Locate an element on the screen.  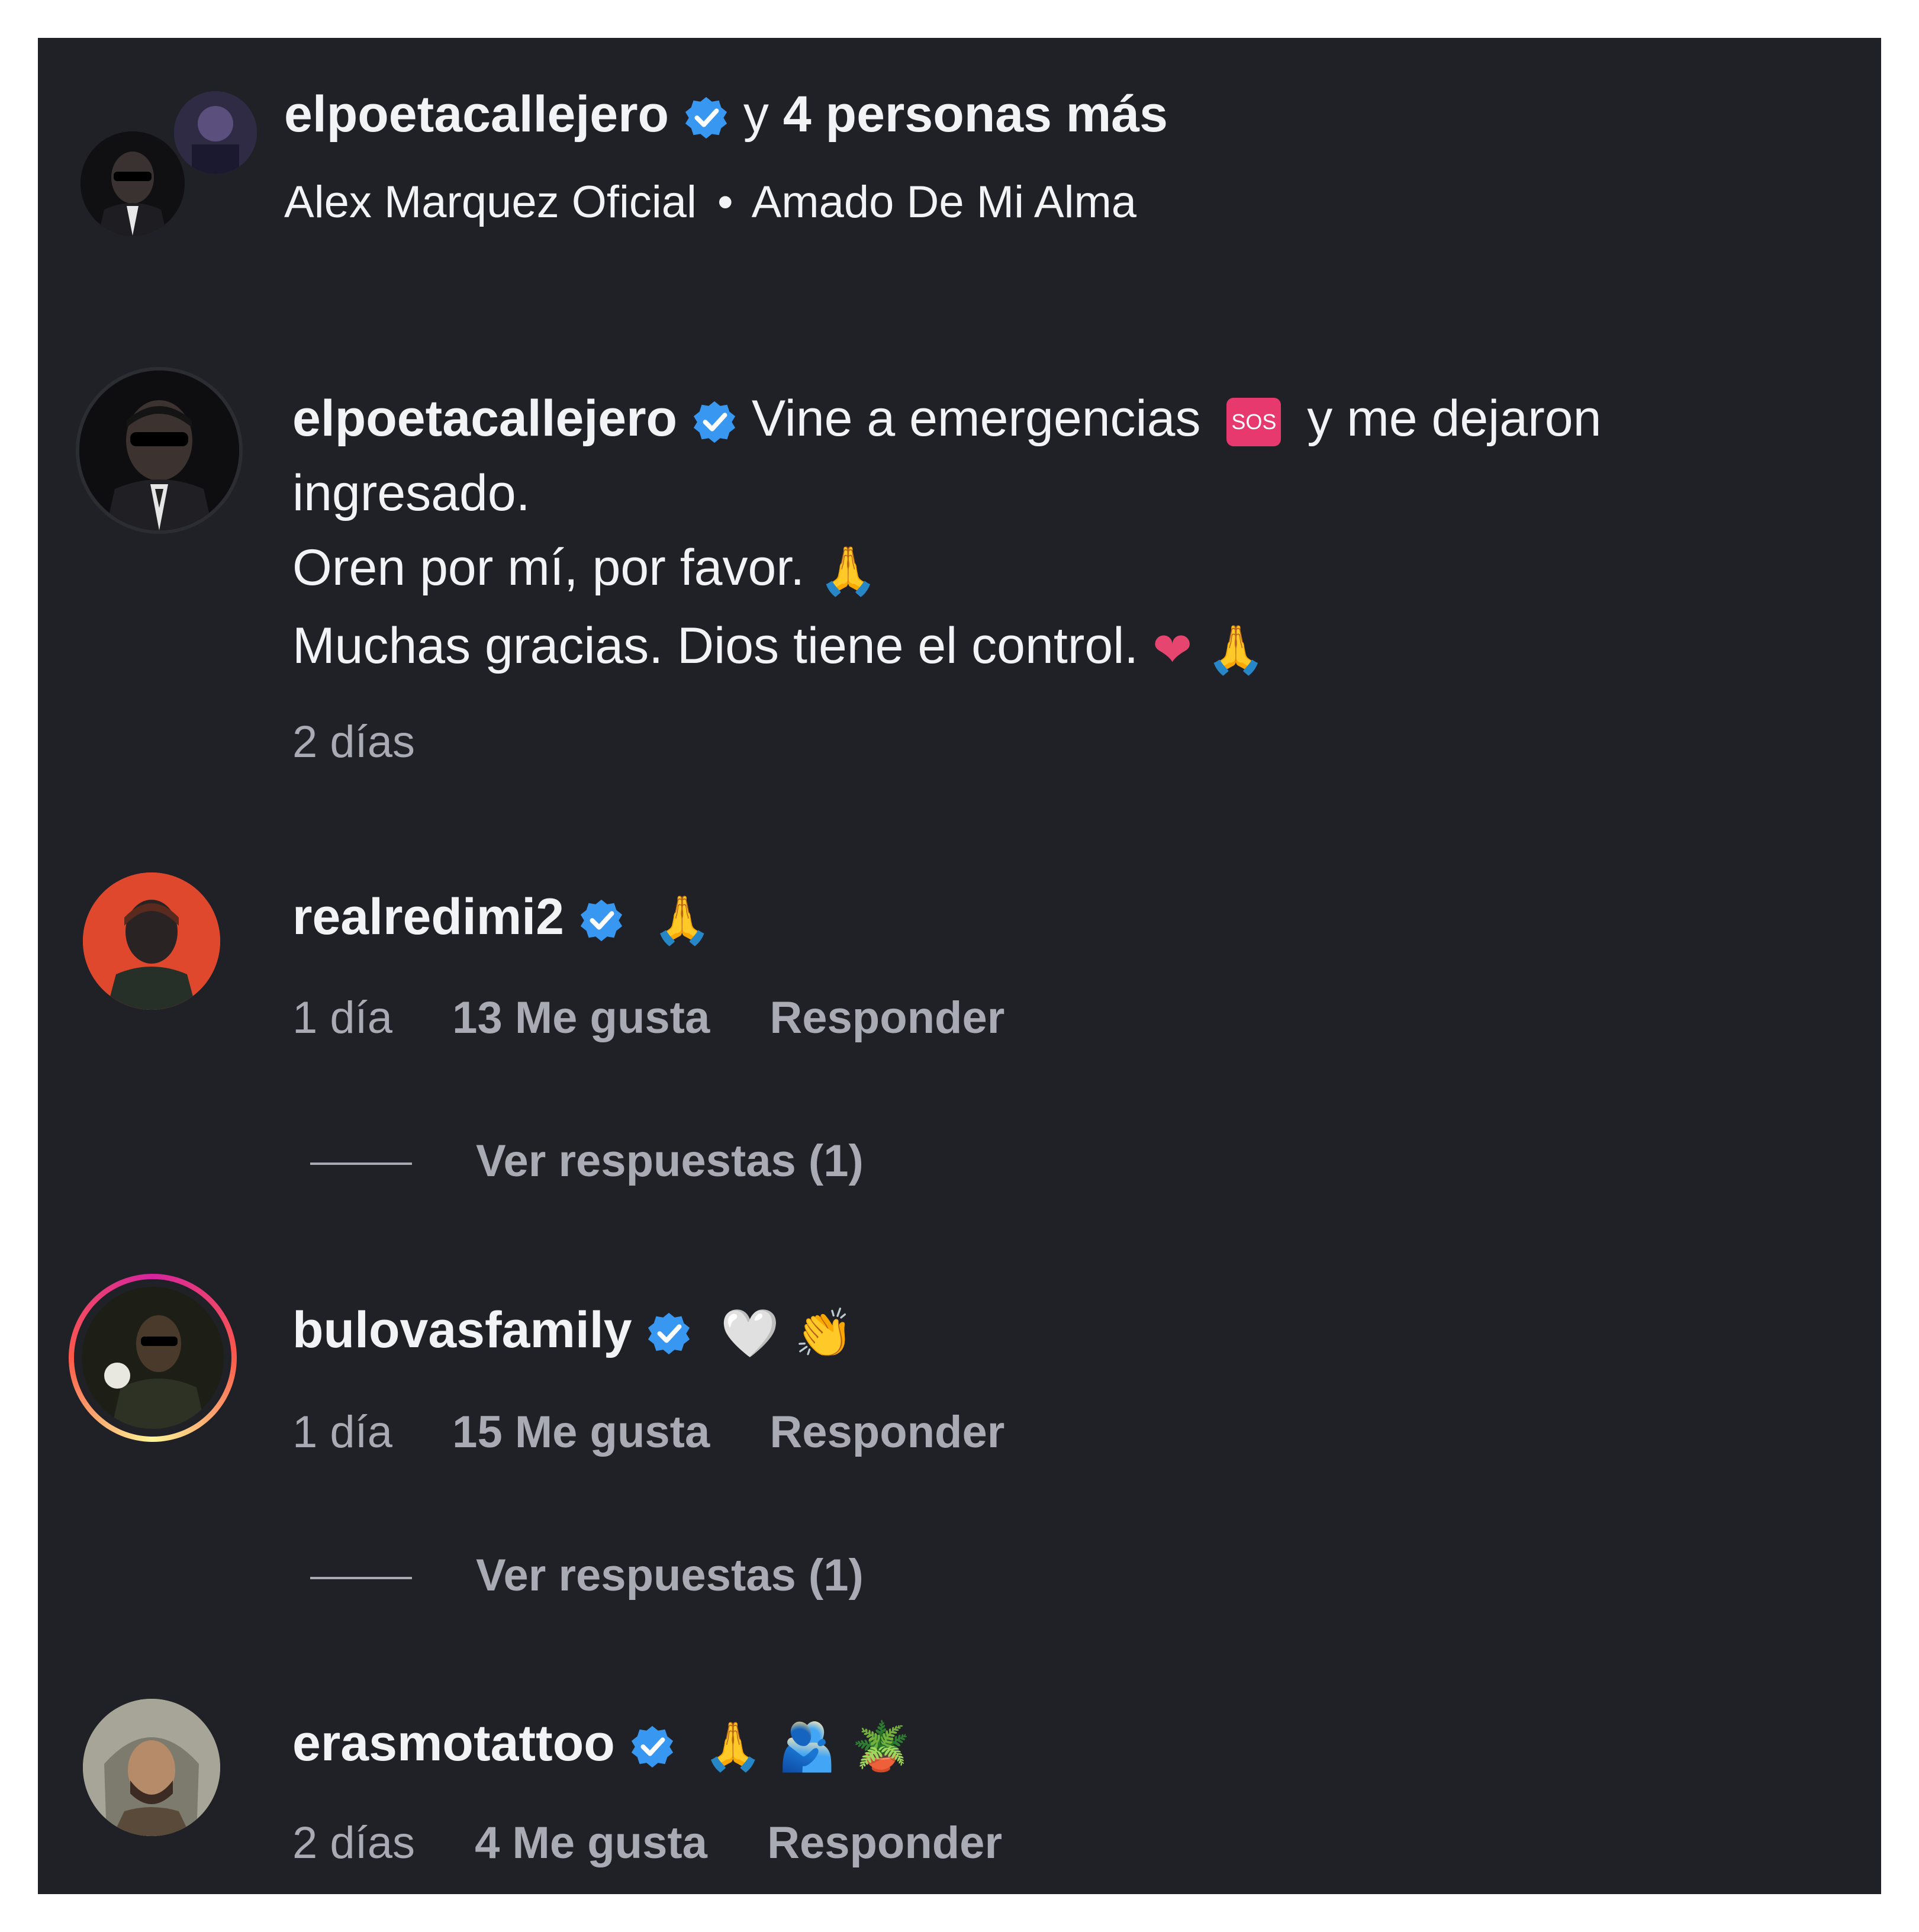
heart-icon: ❤ is located at coordinates (1172, 650).